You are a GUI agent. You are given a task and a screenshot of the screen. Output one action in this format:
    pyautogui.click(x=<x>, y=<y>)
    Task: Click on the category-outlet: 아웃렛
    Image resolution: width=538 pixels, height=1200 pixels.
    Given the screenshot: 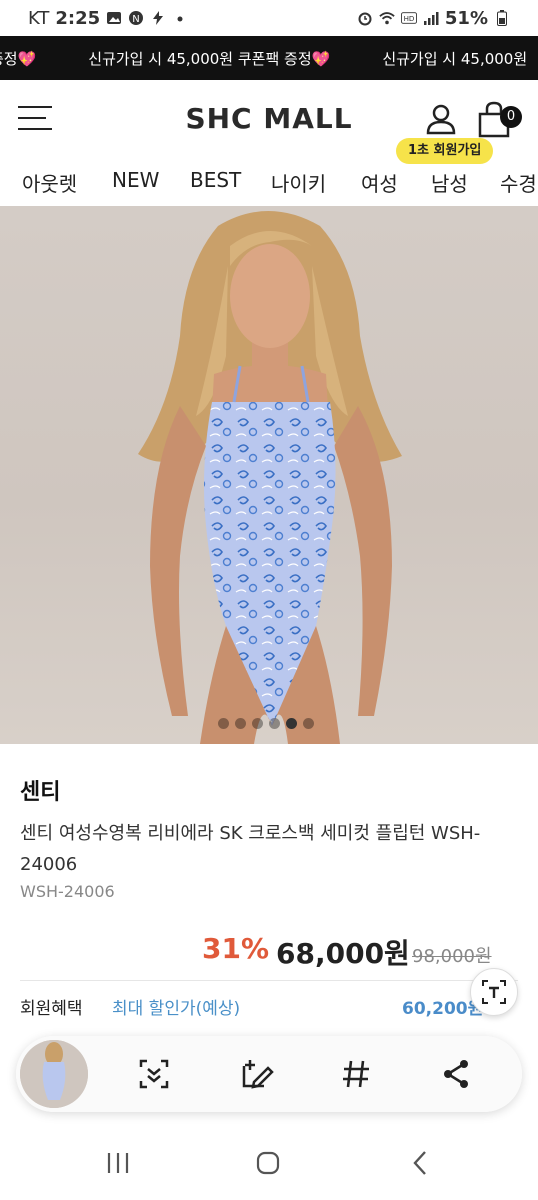 What is the action you would take?
    pyautogui.click(x=49, y=182)
    